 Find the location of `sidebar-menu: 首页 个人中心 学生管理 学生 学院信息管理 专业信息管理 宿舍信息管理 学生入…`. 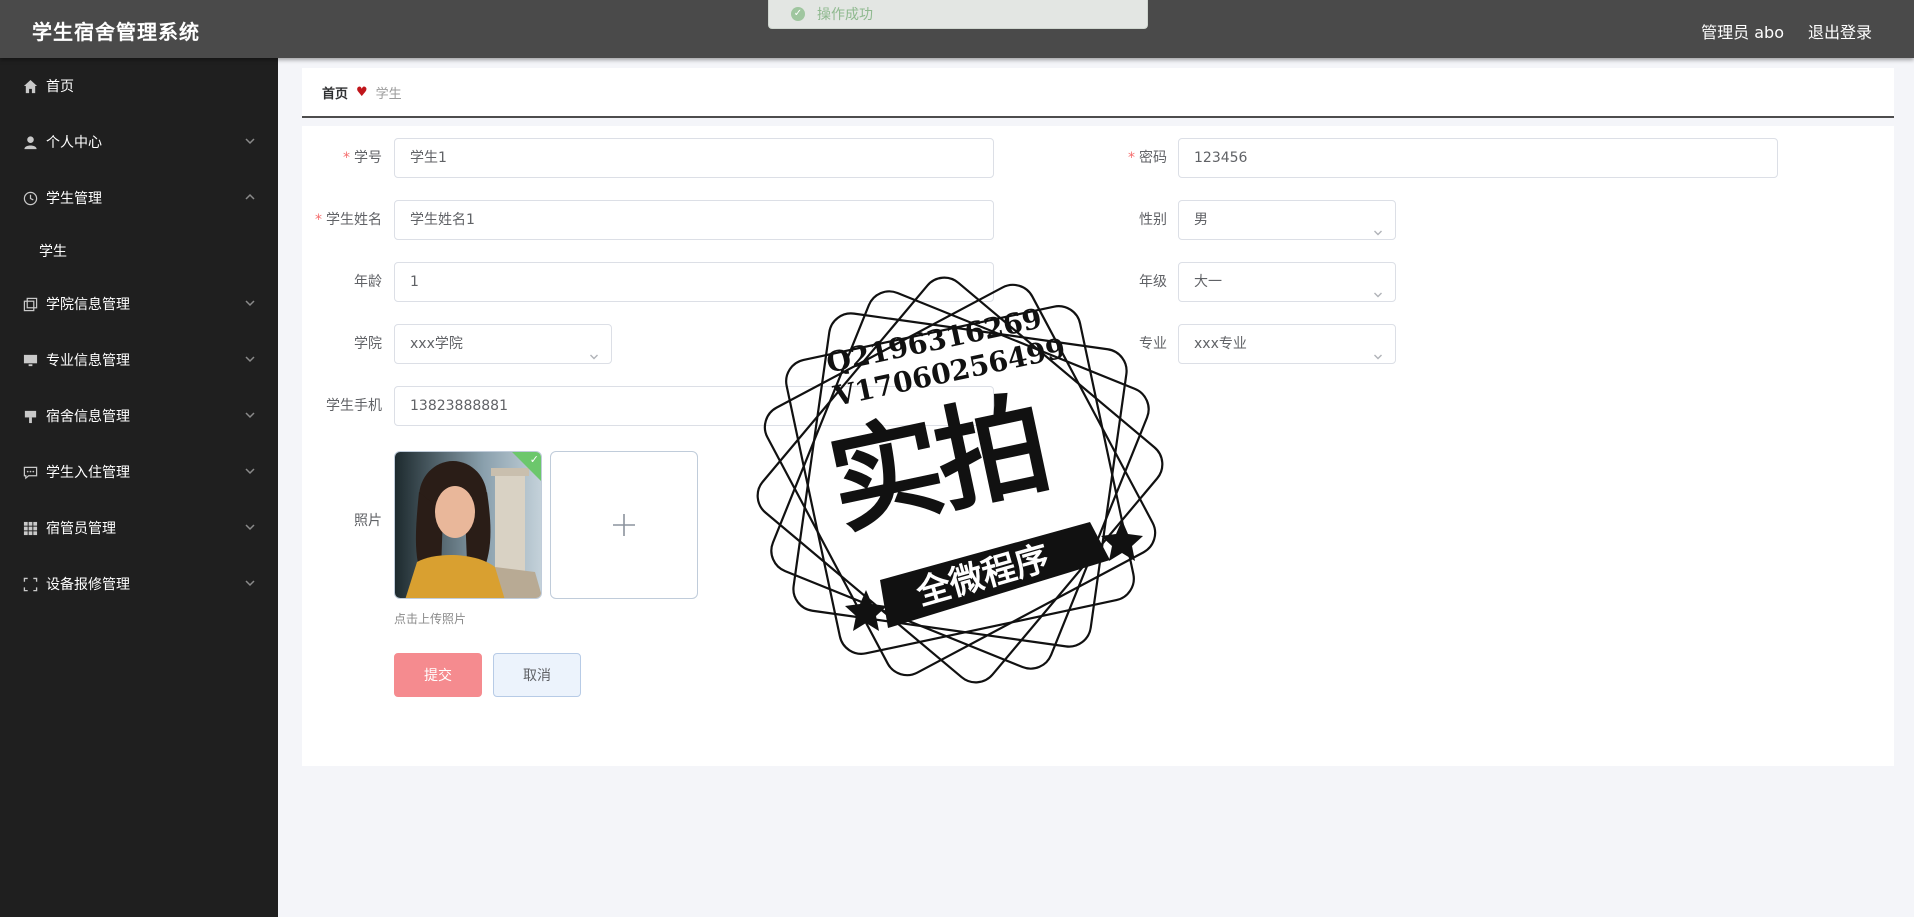

sidebar-menu: 首页 个人中心 学生管理 学生 学院信息管理 专业信息管理 宿舍信息管理 学生入… is located at coordinates (139, 487).